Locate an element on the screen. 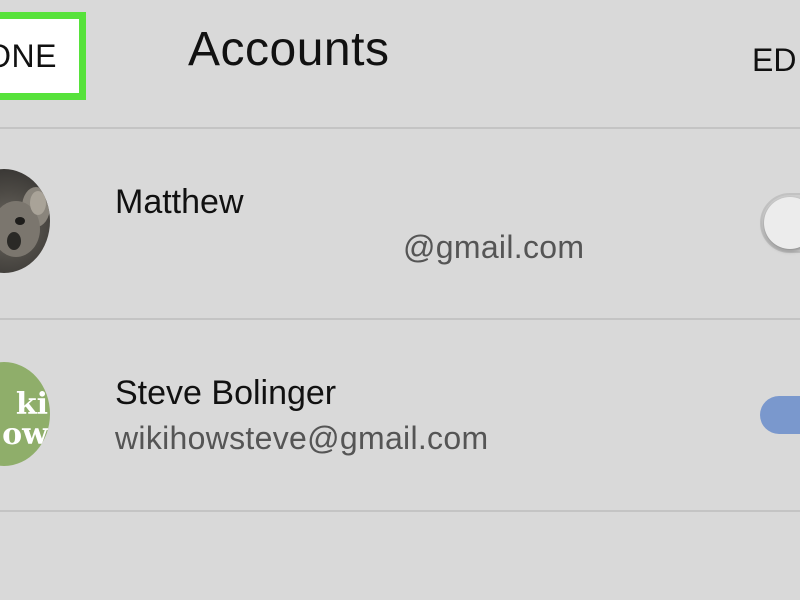 This screenshot has height=600, width=800. avatar: ki ow is located at coordinates (25, 414).